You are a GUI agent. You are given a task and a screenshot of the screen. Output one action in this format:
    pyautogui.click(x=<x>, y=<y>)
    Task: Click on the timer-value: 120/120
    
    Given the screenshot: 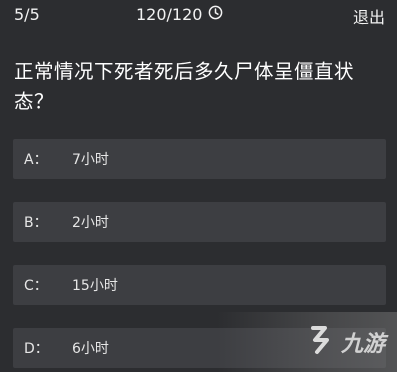 What is the action you would take?
    pyautogui.click(x=169, y=14)
    